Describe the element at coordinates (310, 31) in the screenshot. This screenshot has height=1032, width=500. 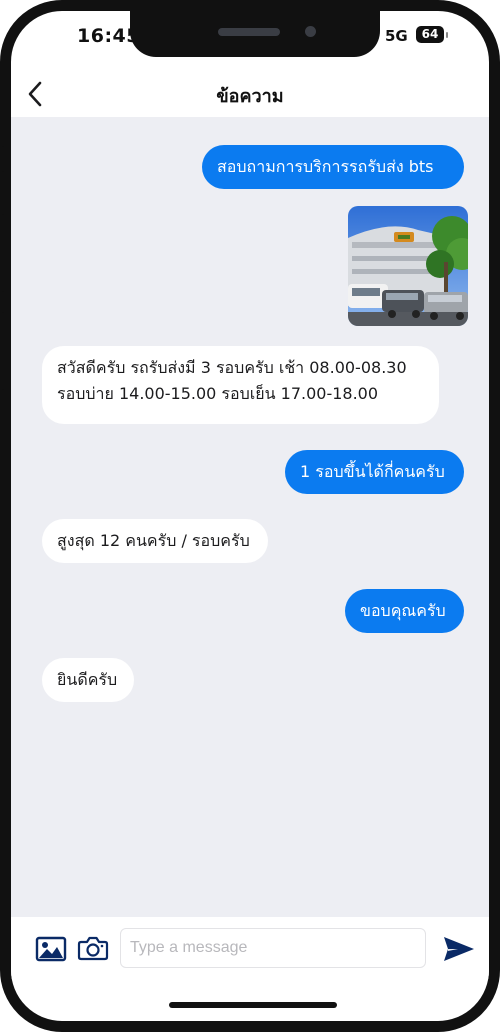
I see `front-camera` at that location.